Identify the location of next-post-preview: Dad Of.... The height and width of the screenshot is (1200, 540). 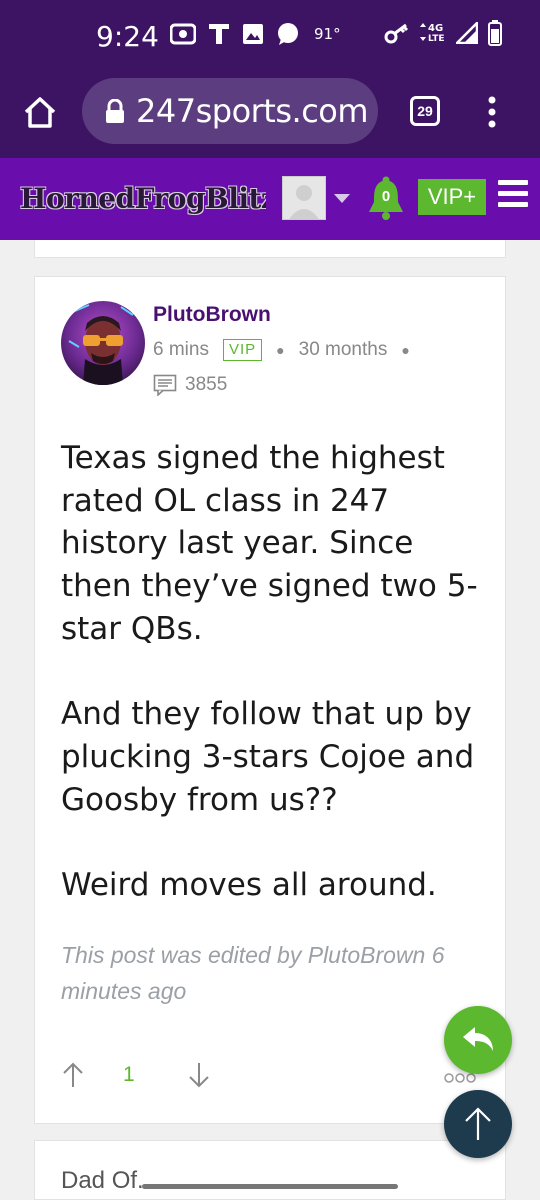
(109, 1180).